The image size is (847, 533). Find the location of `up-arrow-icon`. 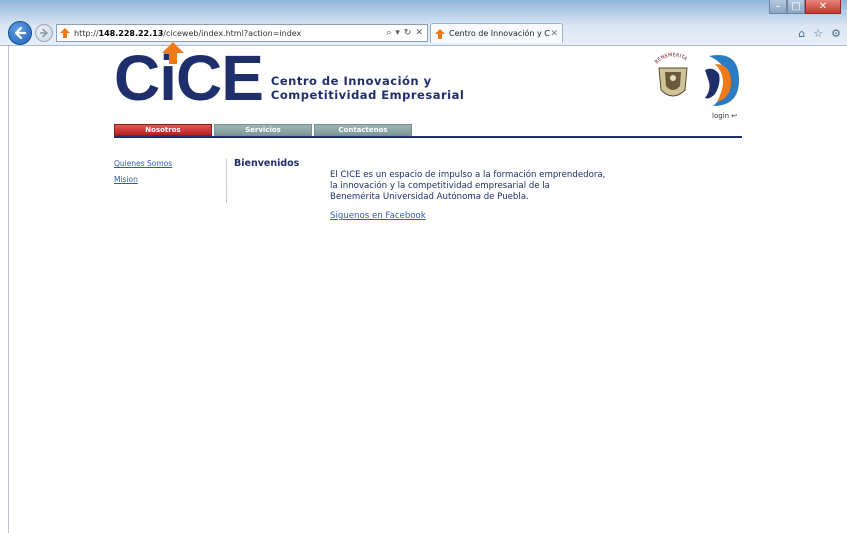

up-arrow-icon is located at coordinates (173, 53).